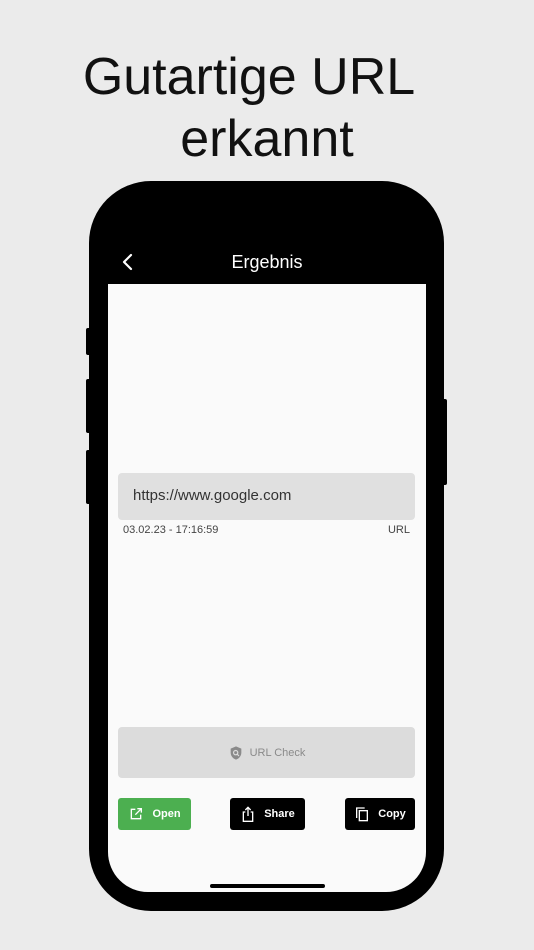  Describe the element at coordinates (392, 814) in the screenshot. I see `copy-label: Copy` at that location.